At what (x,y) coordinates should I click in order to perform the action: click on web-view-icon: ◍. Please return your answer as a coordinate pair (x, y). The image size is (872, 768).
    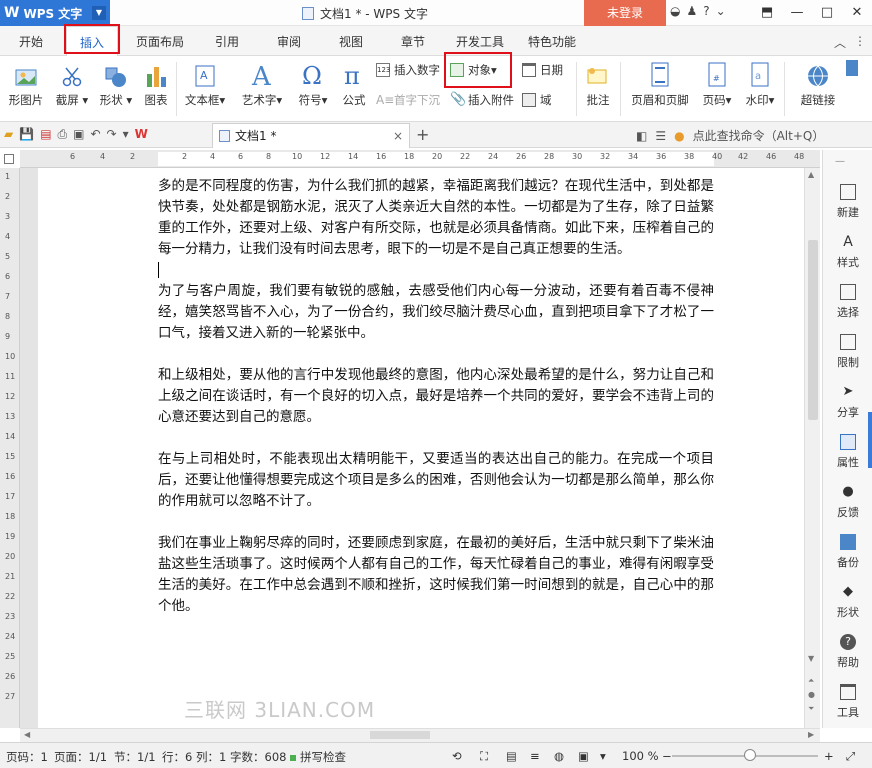
    Looking at the image, I should click on (559, 756).